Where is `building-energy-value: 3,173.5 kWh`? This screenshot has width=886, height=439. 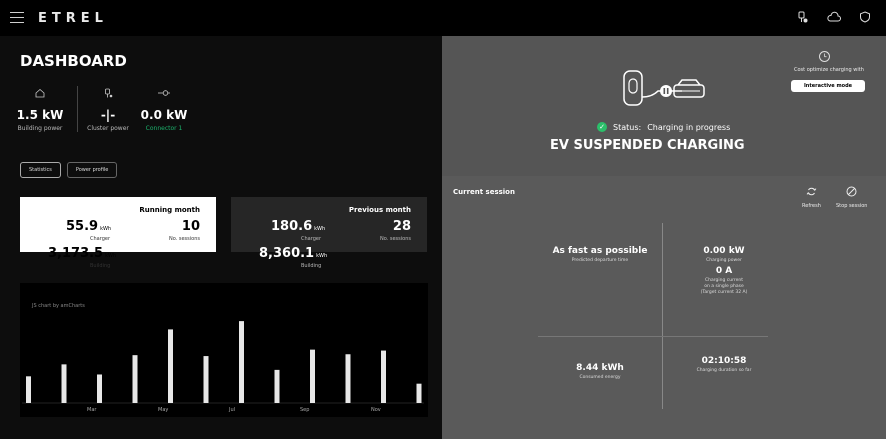
building-energy-value: 3,173.5 kWh is located at coordinates (82, 253).